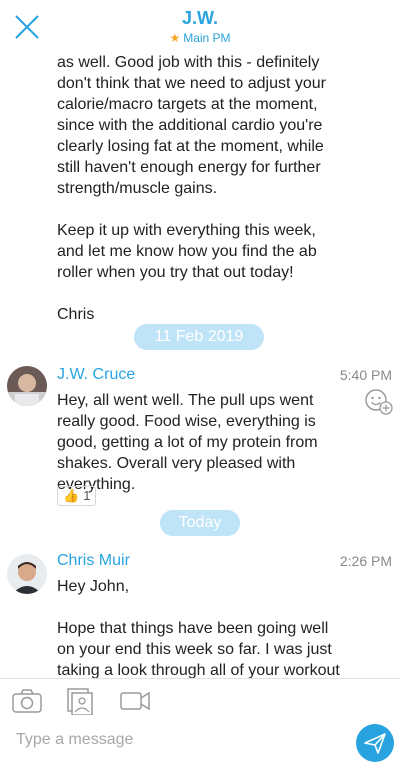  What do you see at coordinates (175, 38) in the screenshot?
I see `star-icon: ★` at bounding box center [175, 38].